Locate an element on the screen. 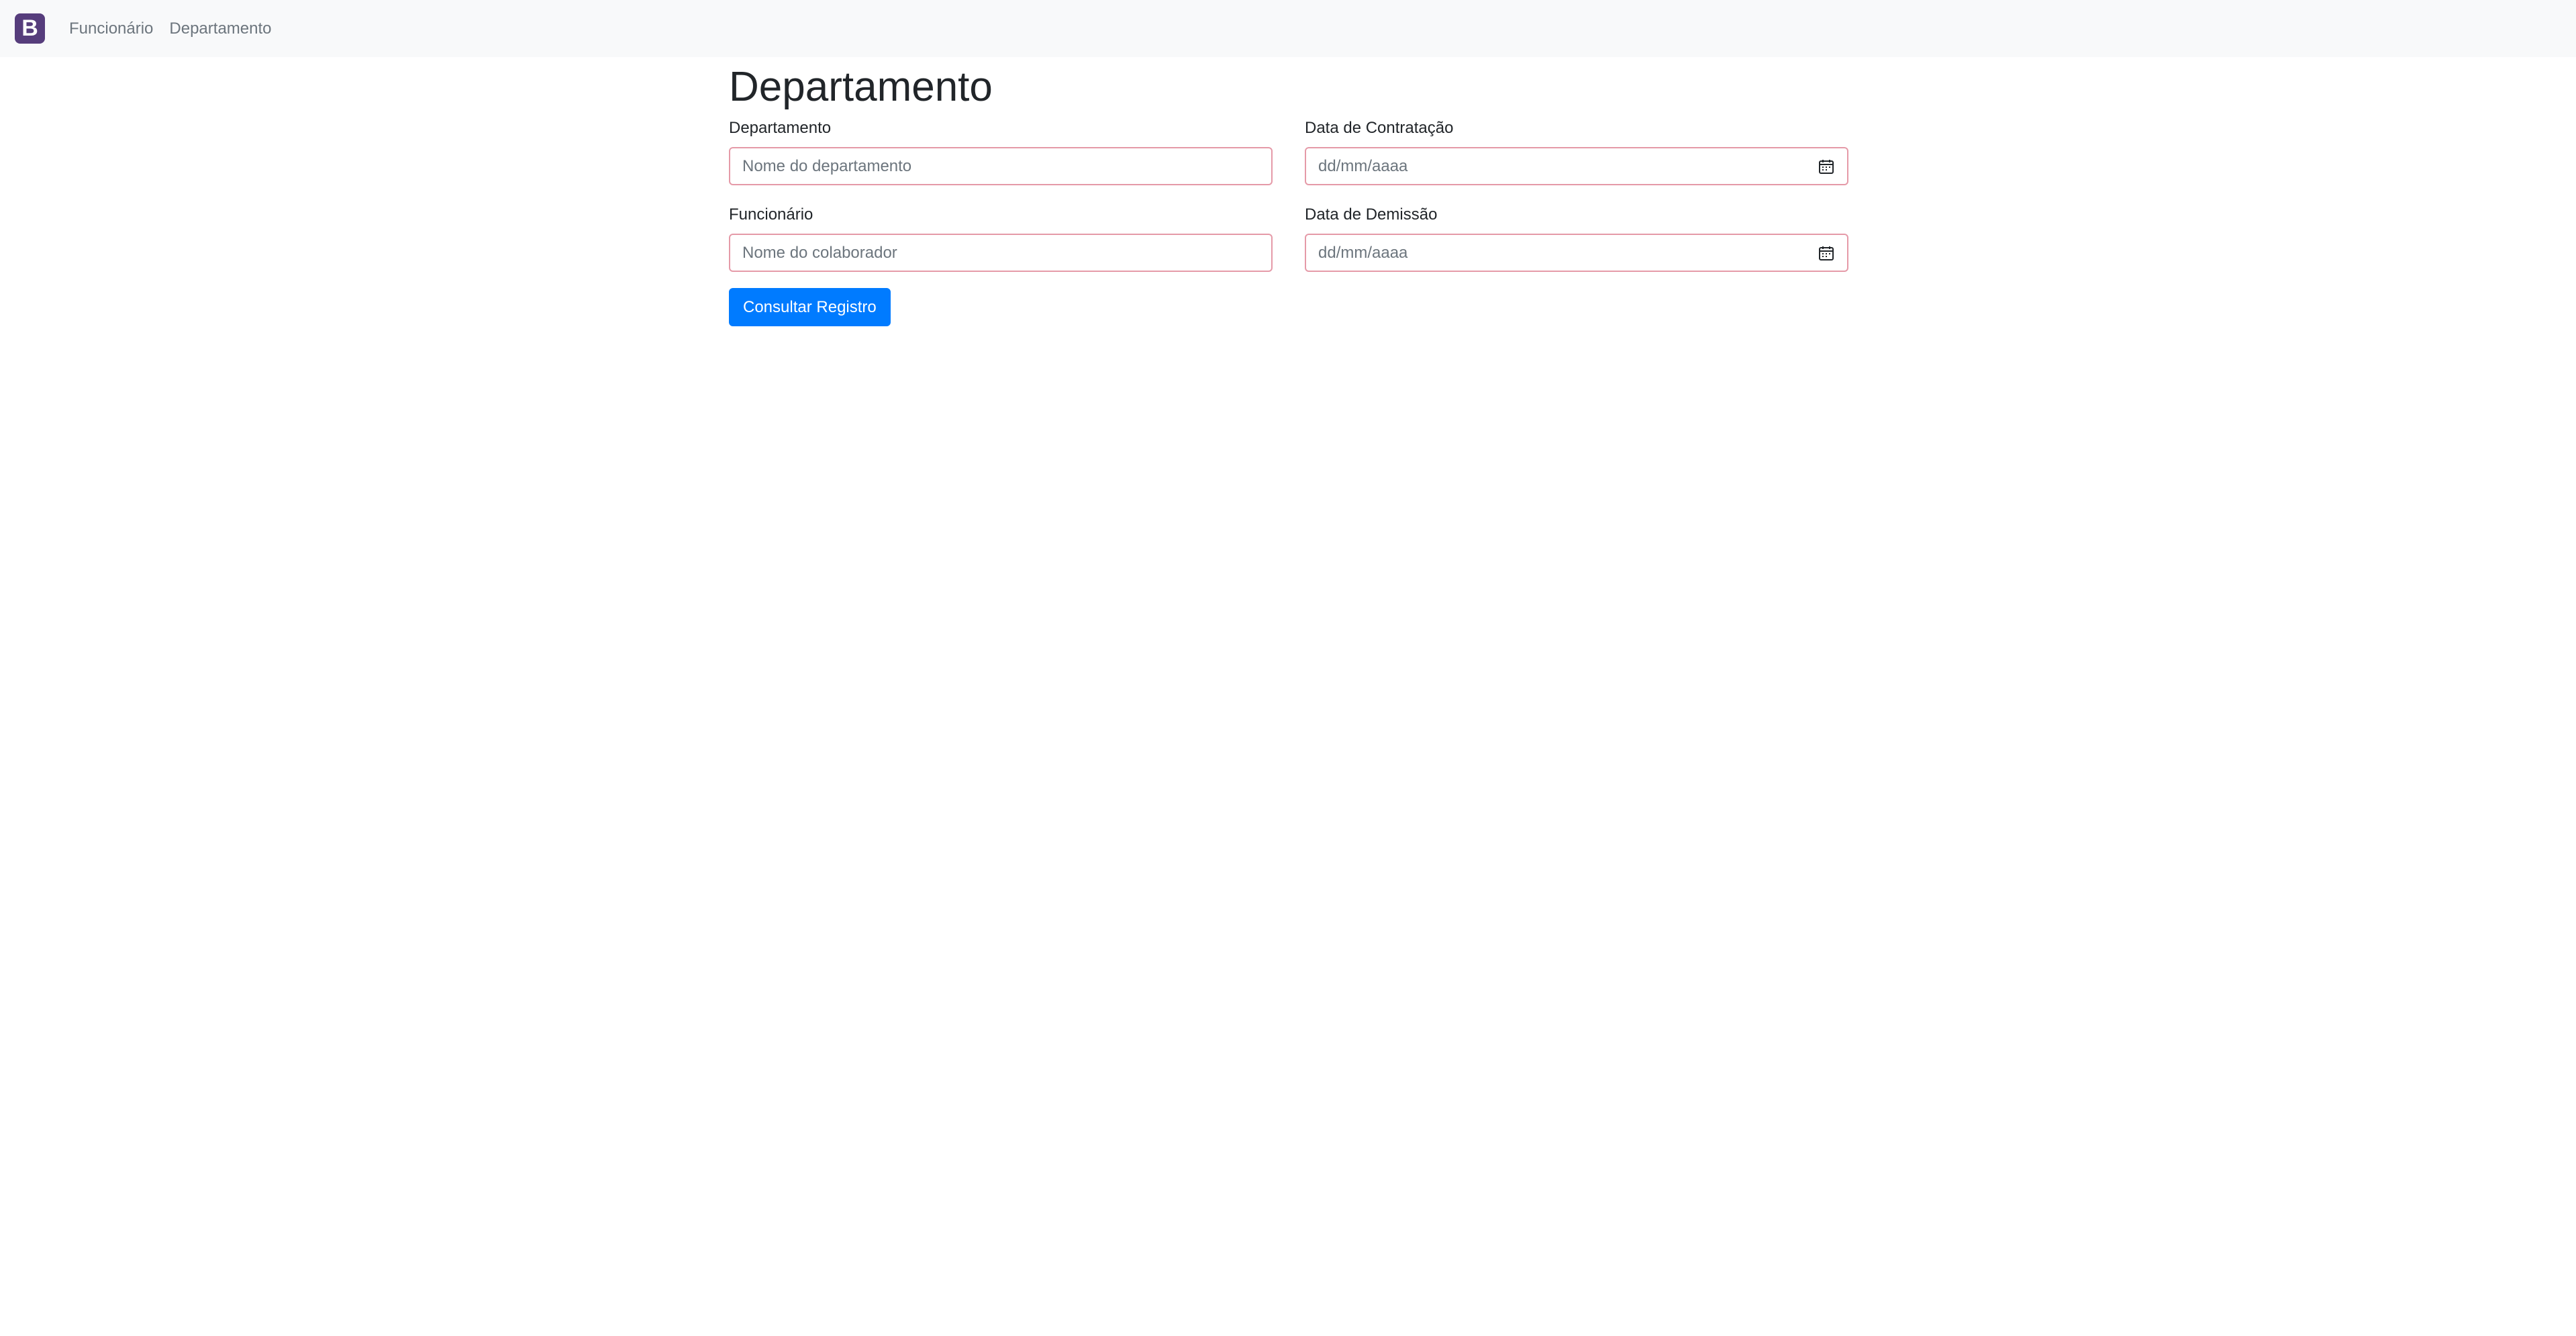  funcionario-label: Funcionário is located at coordinates (771, 214).